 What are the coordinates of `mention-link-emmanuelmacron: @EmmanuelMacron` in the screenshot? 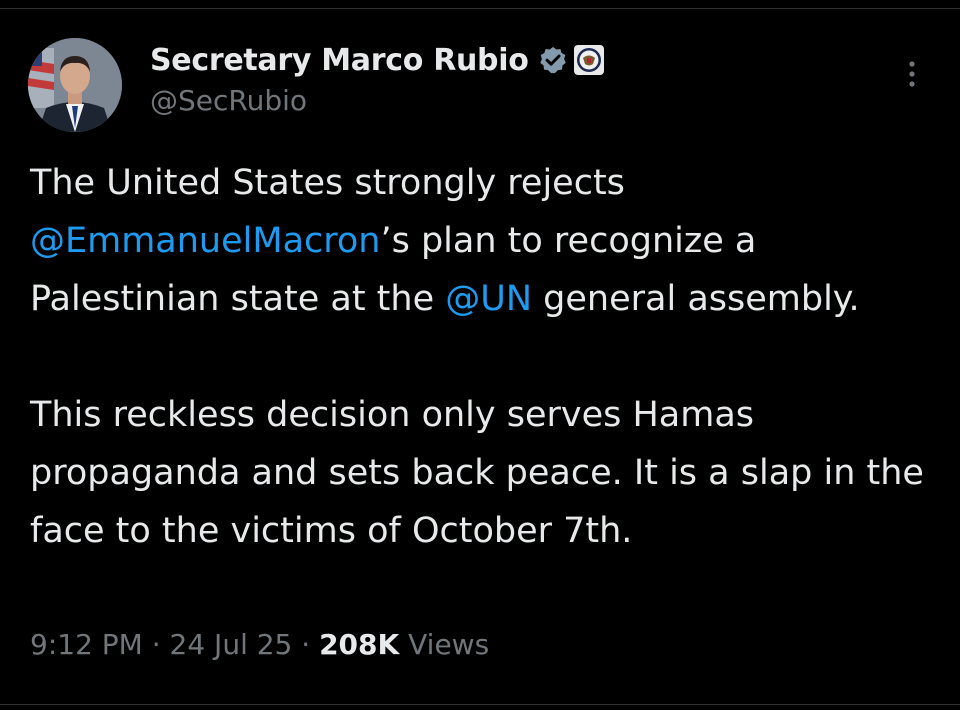 It's located at (205, 241).